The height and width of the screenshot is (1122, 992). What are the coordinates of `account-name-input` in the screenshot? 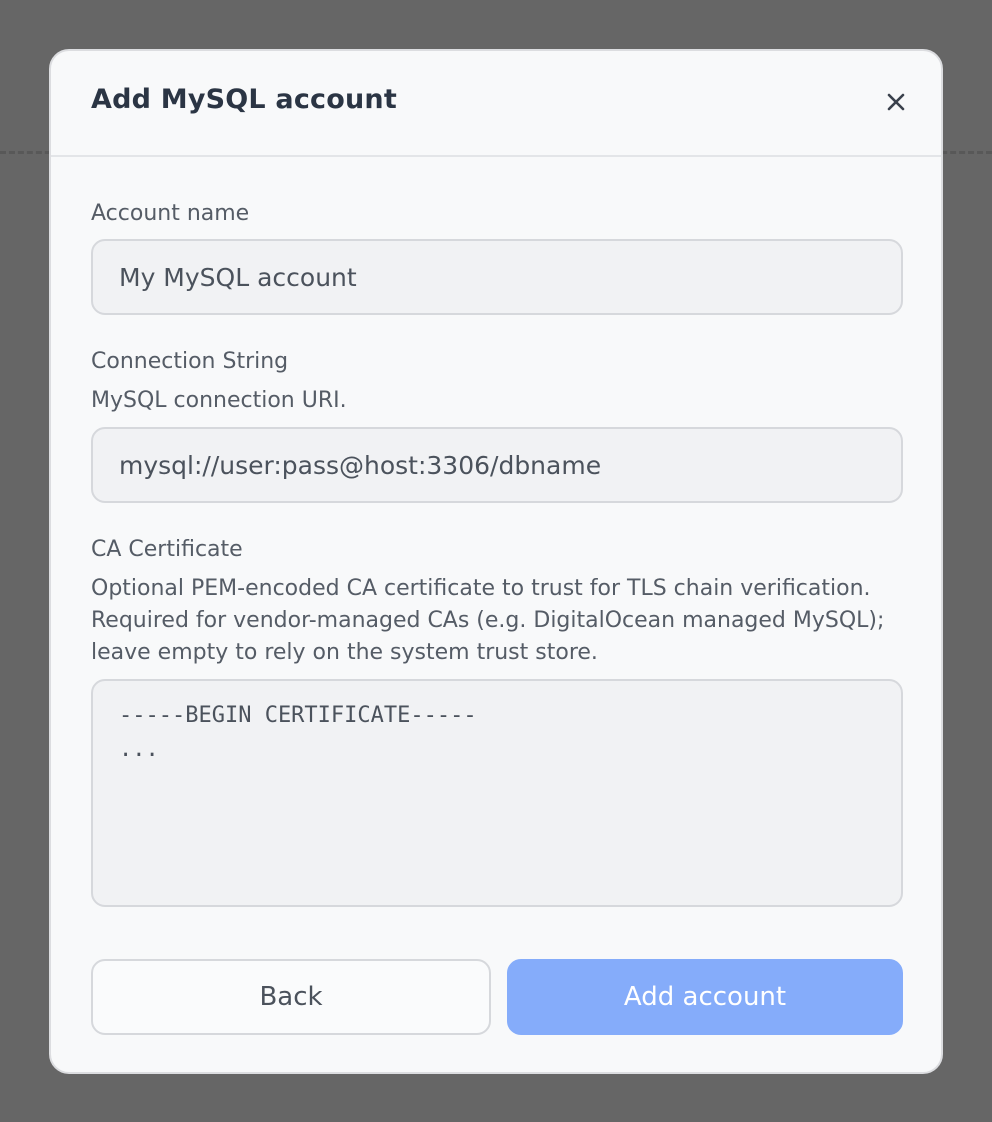 It's located at (497, 277).